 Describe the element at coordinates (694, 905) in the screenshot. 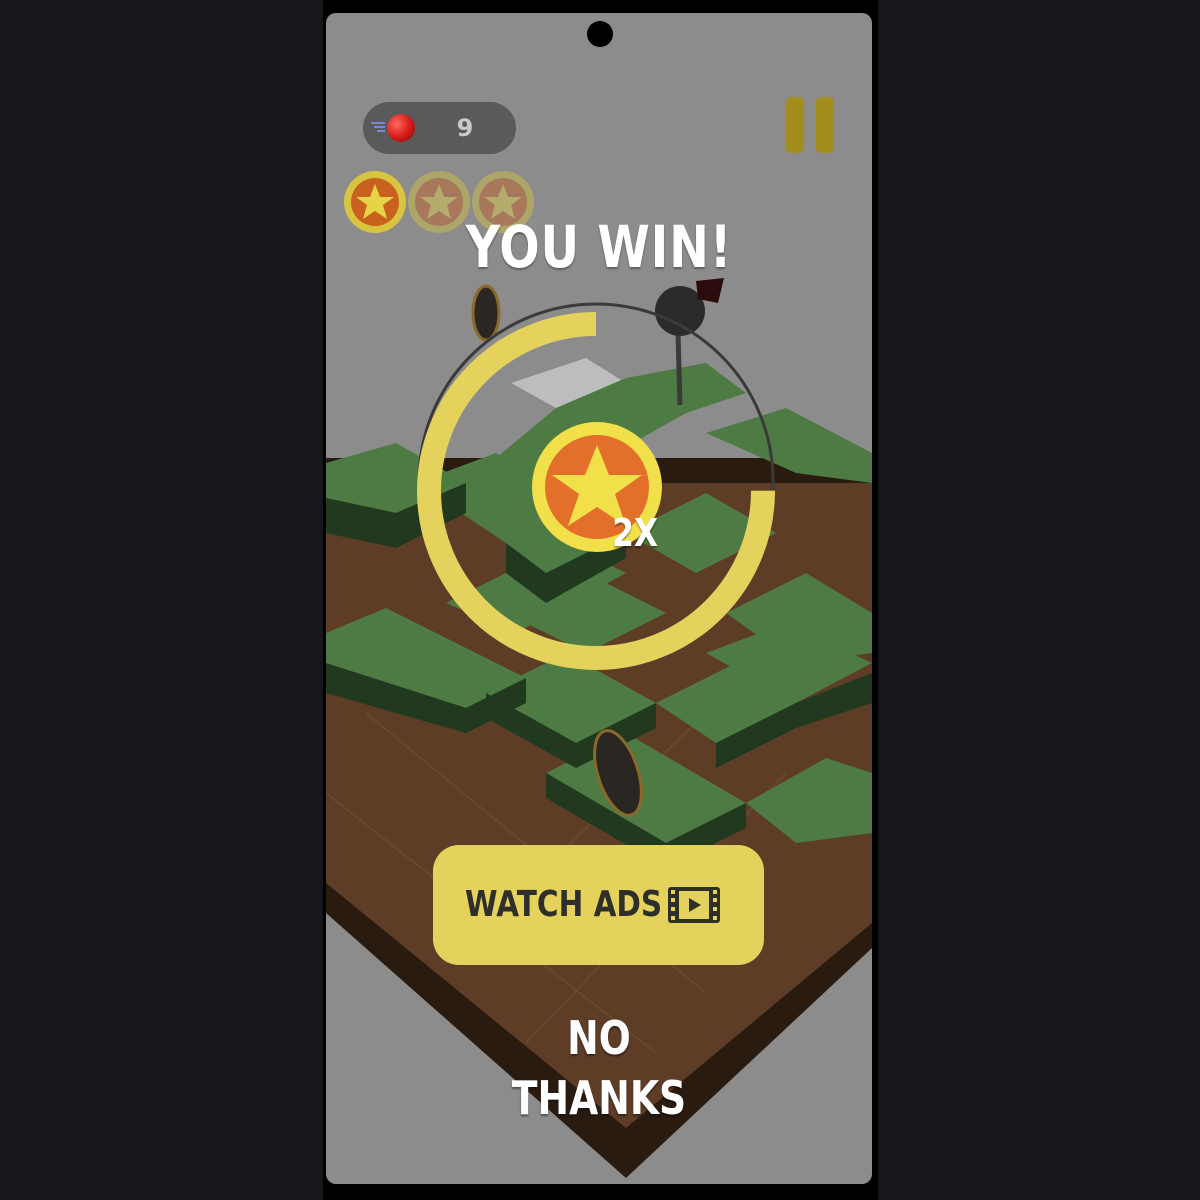

I see `video-ad-icon` at that location.